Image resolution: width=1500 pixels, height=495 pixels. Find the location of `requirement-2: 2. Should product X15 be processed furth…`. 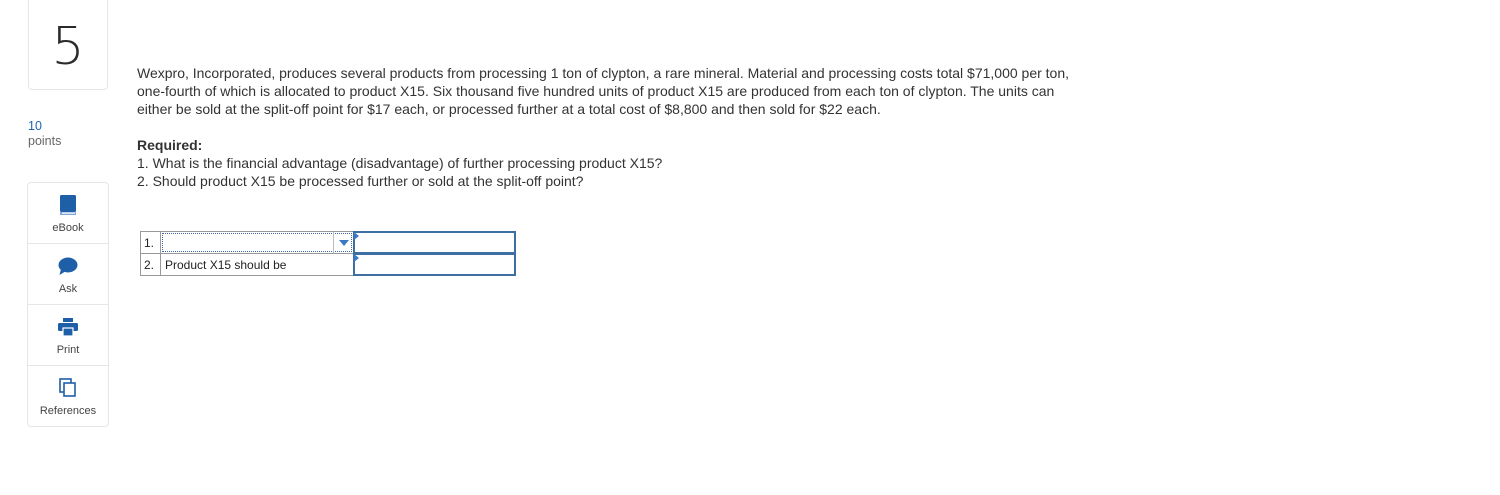

requirement-2: 2. Should product X15 be processed furth… is located at coordinates (360, 181).